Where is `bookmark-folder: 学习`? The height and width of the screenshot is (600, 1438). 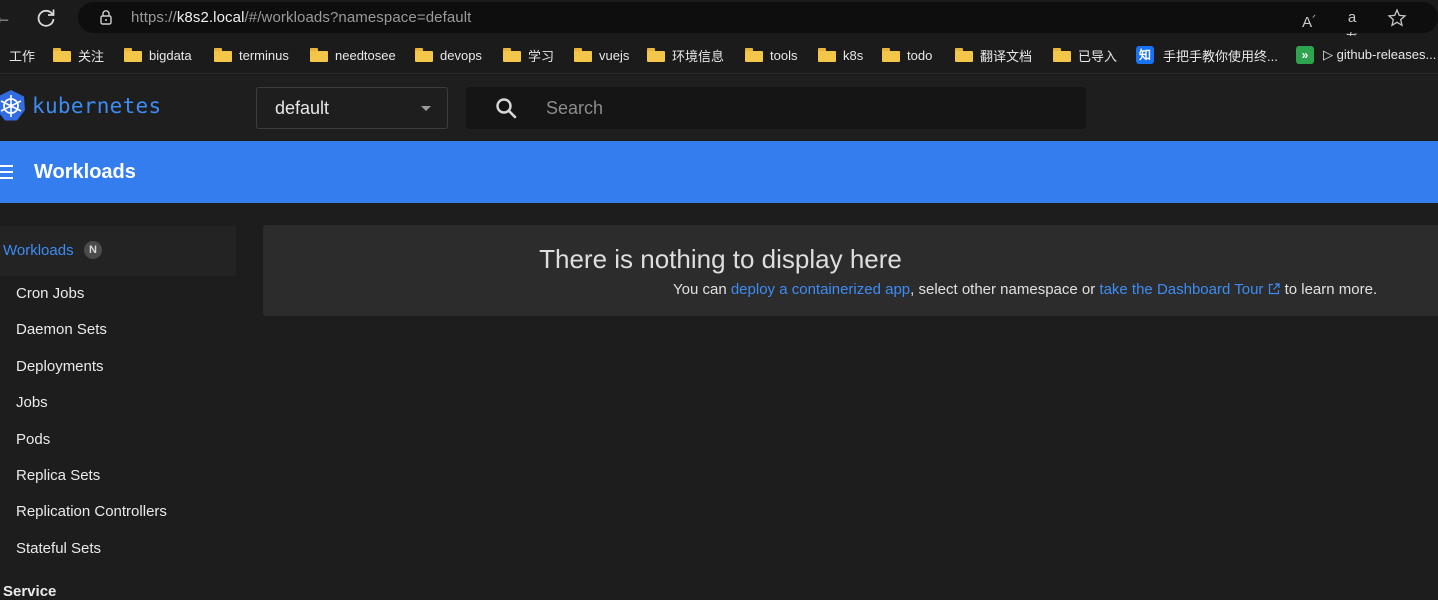 bookmark-folder: 学习 is located at coordinates (528, 55).